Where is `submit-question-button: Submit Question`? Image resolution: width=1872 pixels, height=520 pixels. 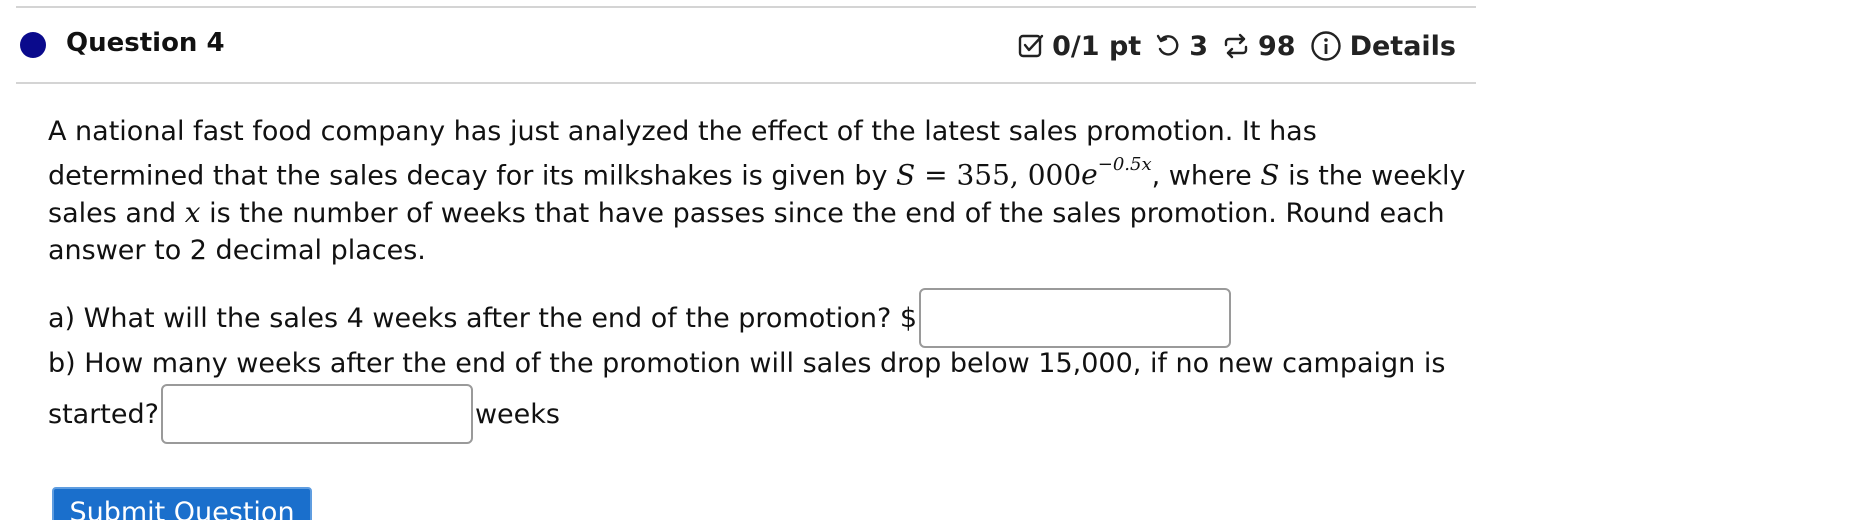
submit-question-button: Submit Question is located at coordinates (182, 503).